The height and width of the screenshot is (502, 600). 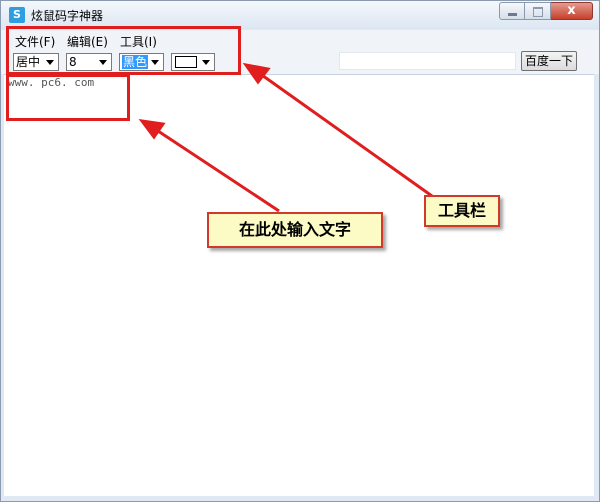 I want to click on title-bar: S 炫鼠码字神器 x, so click(x=300, y=15).